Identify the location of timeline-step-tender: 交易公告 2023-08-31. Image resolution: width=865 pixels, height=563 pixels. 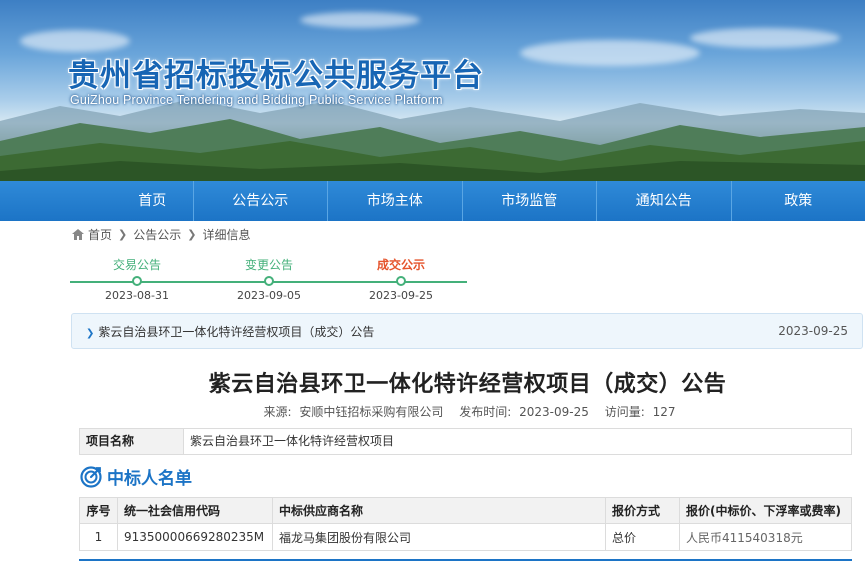
(137, 279).